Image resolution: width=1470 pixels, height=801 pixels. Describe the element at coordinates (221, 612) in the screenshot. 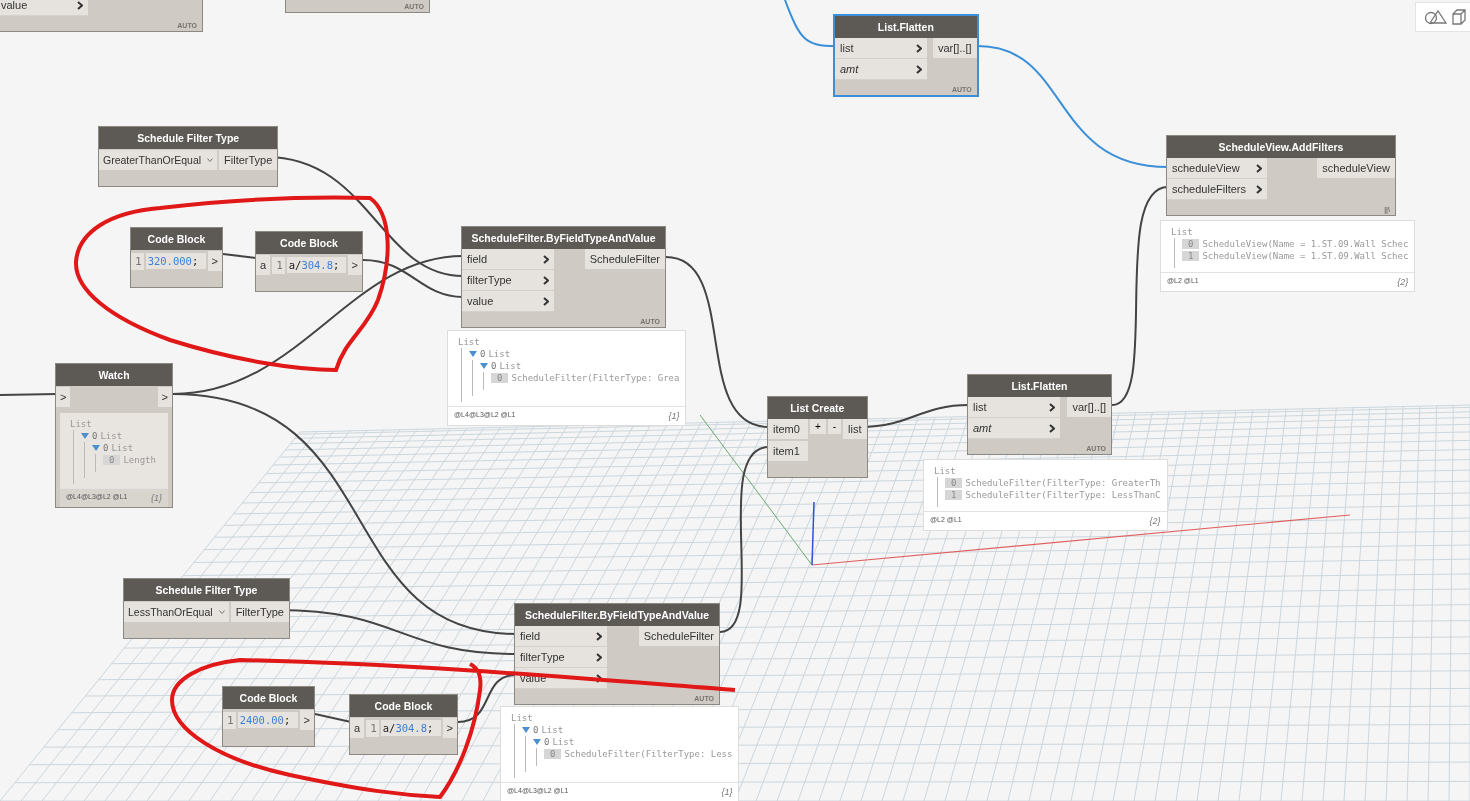

I see `caret-icon` at that location.